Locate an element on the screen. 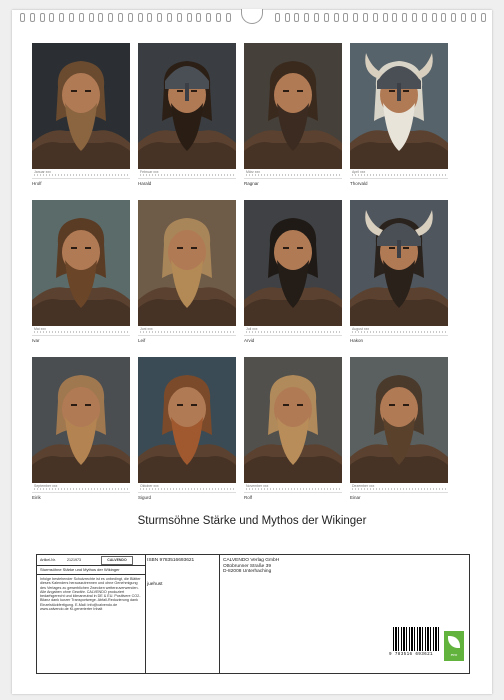  eco-label: eco is located at coordinates (454, 654).